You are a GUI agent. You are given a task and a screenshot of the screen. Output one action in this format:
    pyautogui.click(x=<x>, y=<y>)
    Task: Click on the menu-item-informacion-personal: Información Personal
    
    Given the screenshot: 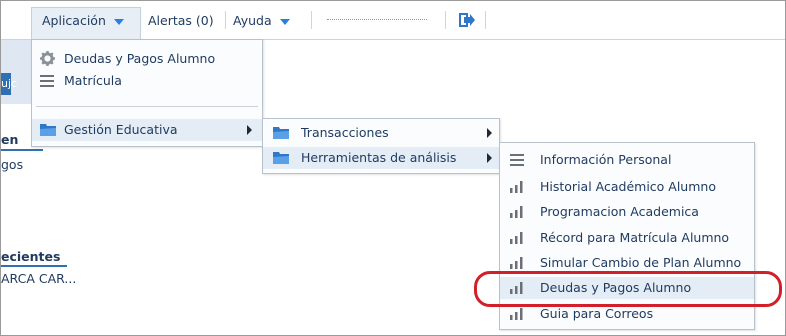 What is the action you would take?
    pyautogui.click(x=627, y=160)
    